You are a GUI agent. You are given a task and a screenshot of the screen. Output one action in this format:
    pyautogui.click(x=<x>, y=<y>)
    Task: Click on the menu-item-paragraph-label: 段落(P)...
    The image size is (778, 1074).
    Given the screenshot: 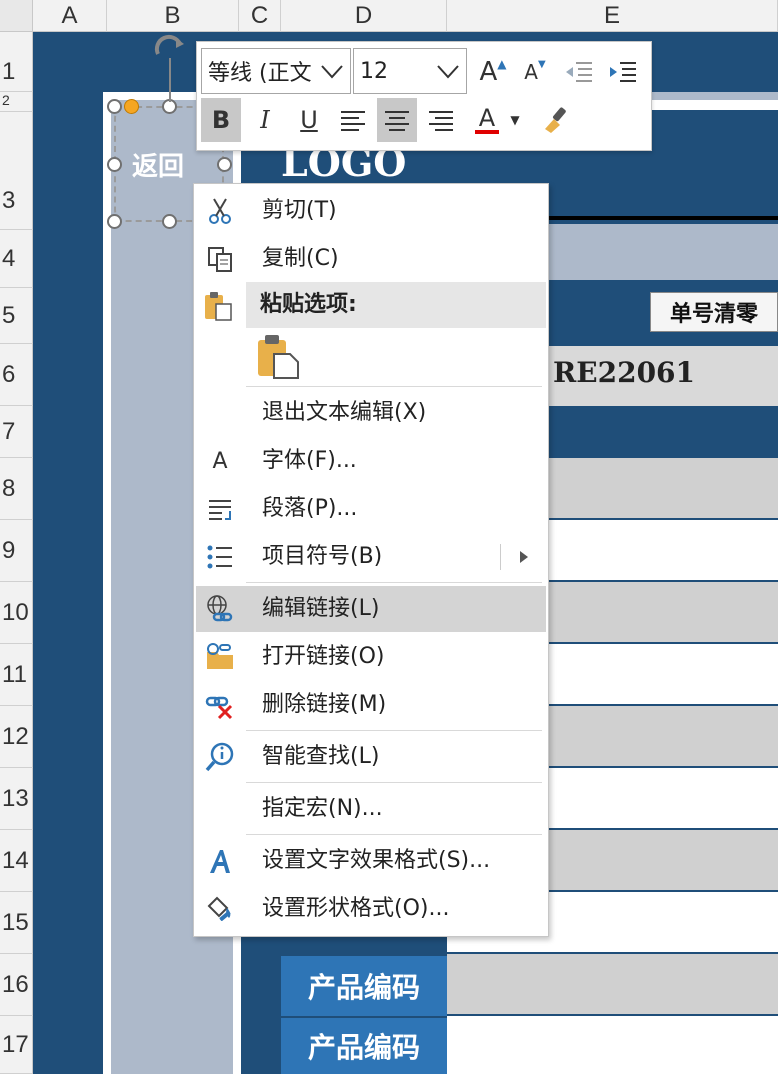 What is the action you would take?
    pyautogui.click(x=310, y=508)
    